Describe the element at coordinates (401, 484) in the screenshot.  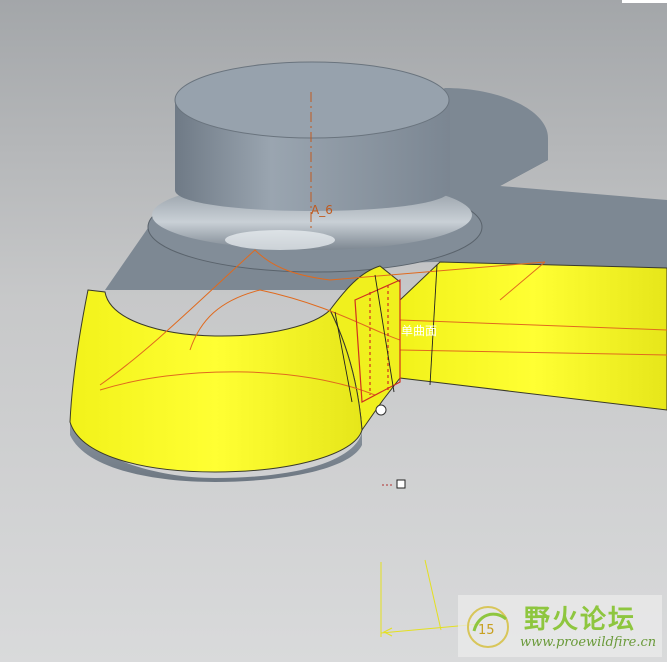
I see `cursor-square` at that location.